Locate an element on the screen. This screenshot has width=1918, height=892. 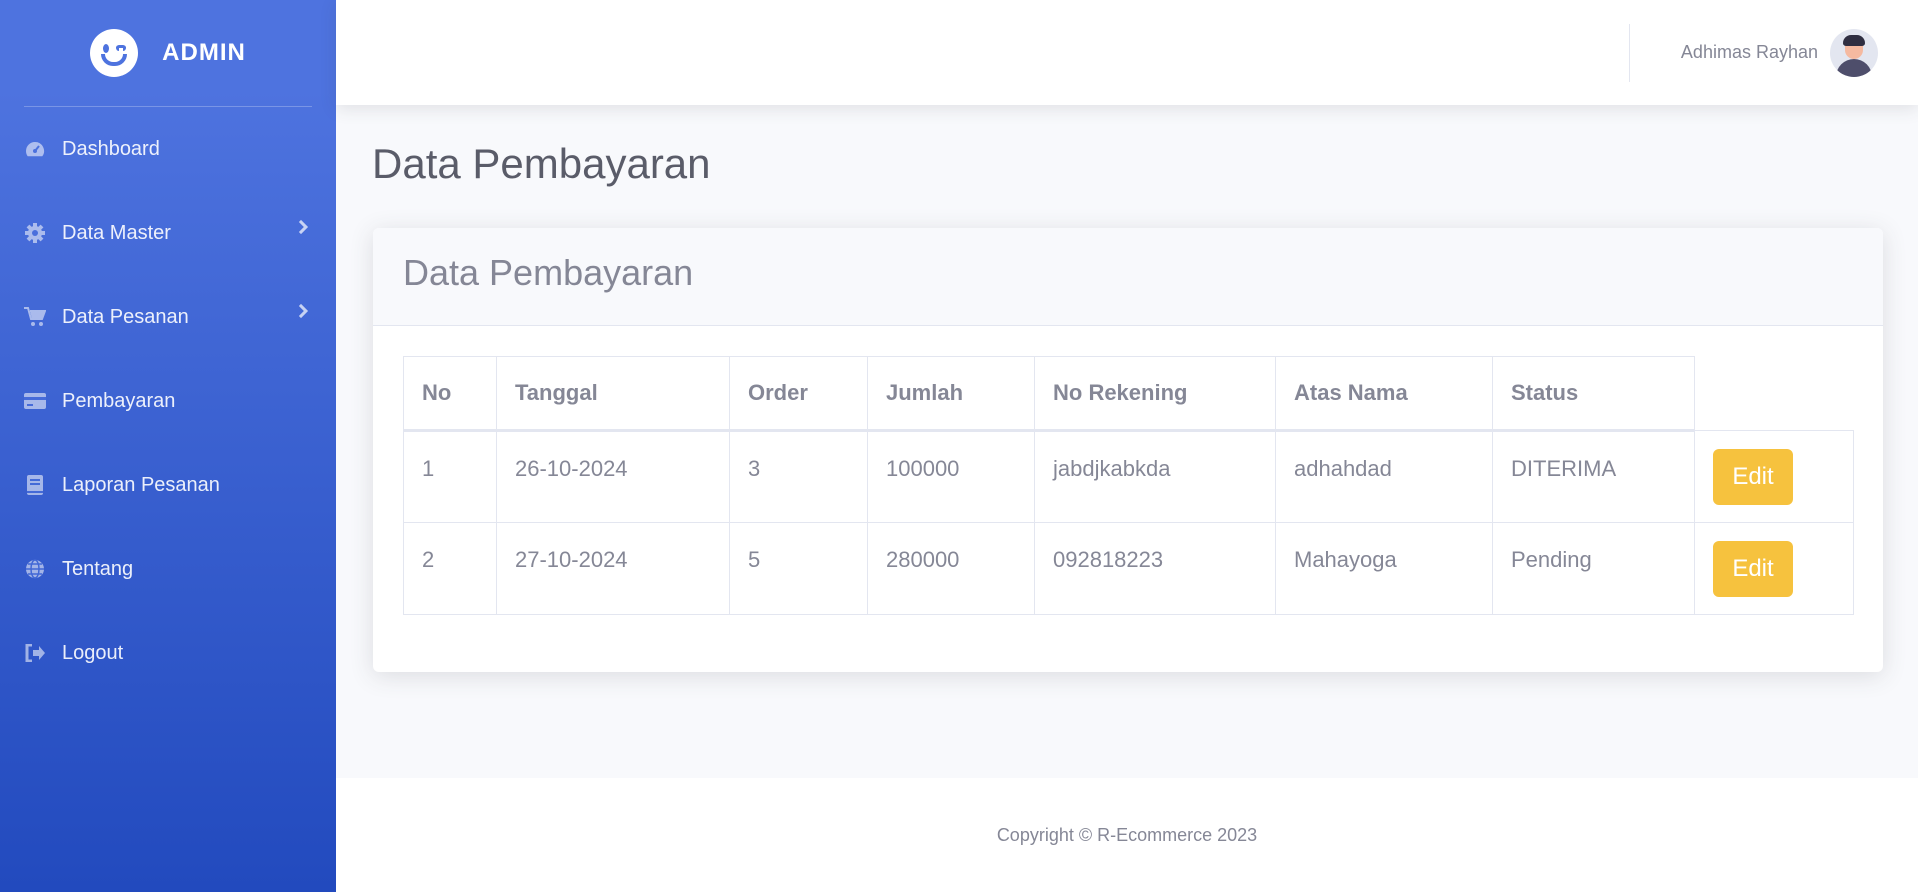
user-name: Adhimas Rayhan is located at coordinates (1749, 52).